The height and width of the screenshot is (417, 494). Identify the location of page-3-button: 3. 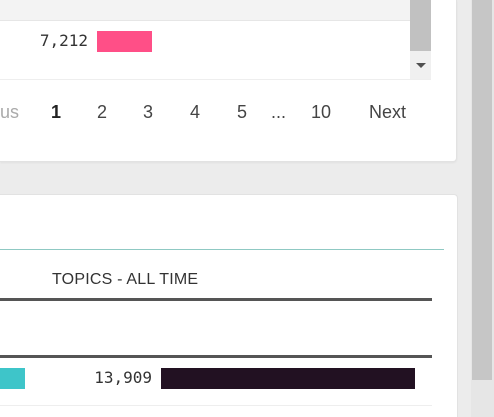
(148, 112).